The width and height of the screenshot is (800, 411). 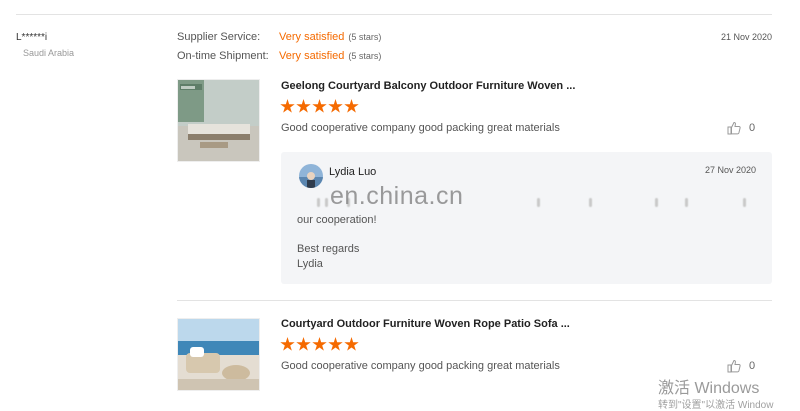 What do you see at coordinates (474, 300) in the screenshot?
I see `product-divider` at bounding box center [474, 300].